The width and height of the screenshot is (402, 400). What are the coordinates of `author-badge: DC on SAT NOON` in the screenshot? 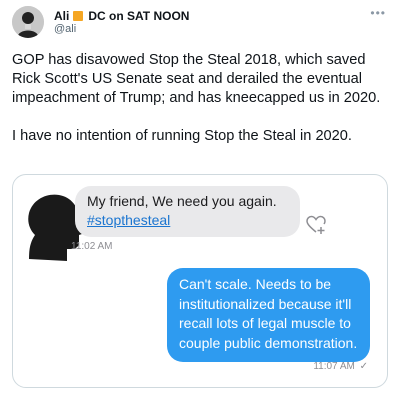 It's located at (139, 16).